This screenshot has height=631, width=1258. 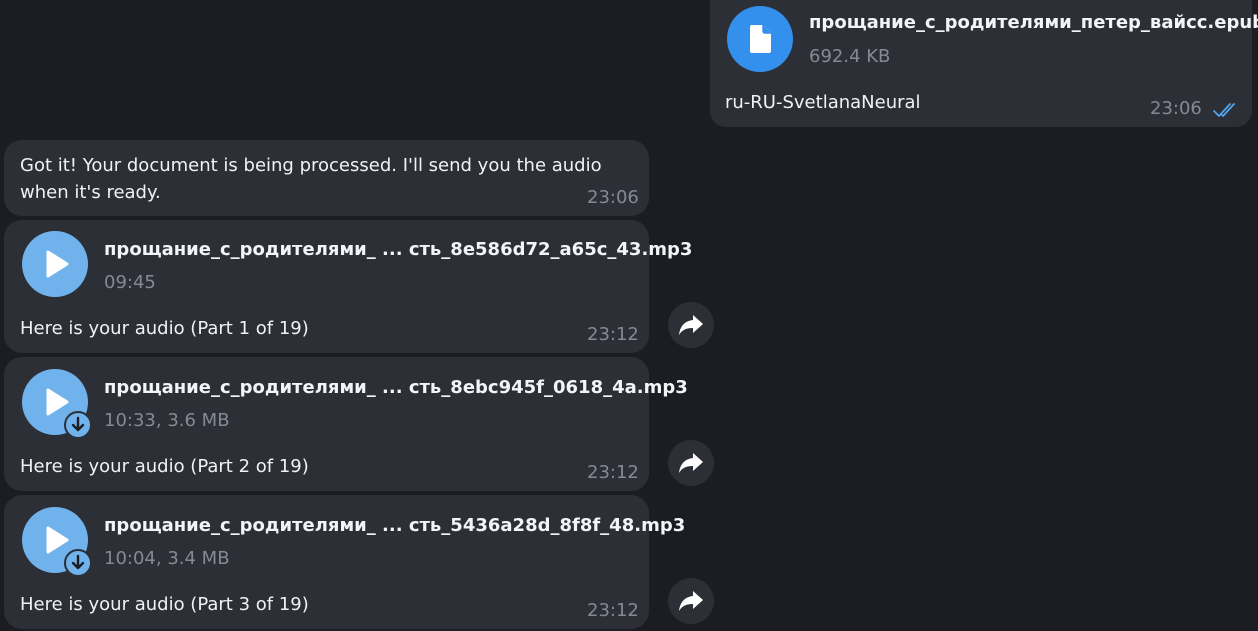 What do you see at coordinates (90, 192) in the screenshot?
I see `message-text-line-2: when it's ready.` at bounding box center [90, 192].